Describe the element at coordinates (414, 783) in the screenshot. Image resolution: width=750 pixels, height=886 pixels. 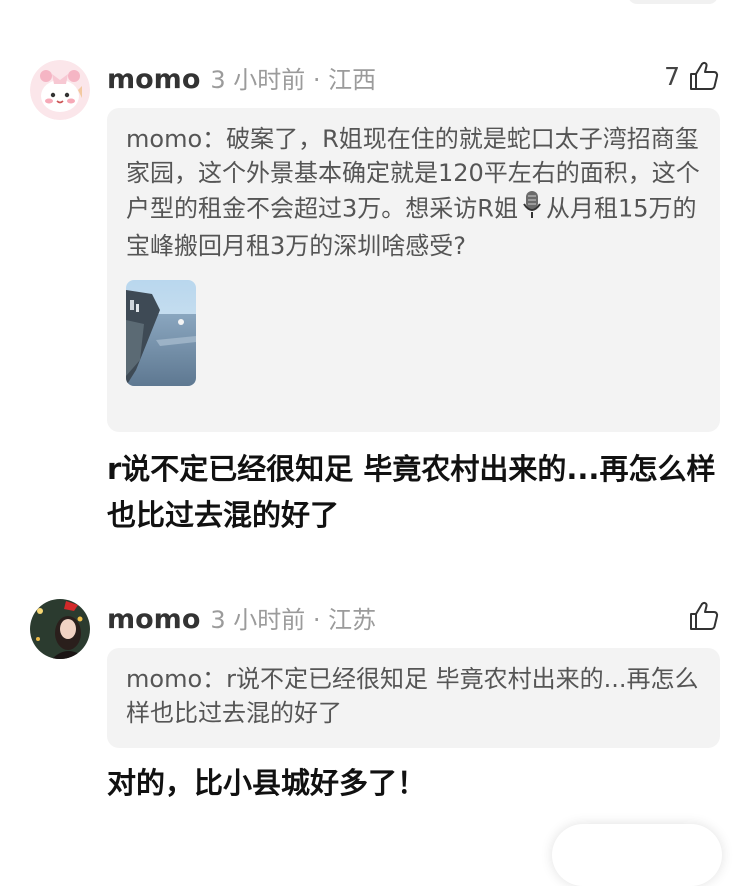
I see `comment-text: 对的，比小县城好多了！` at that location.